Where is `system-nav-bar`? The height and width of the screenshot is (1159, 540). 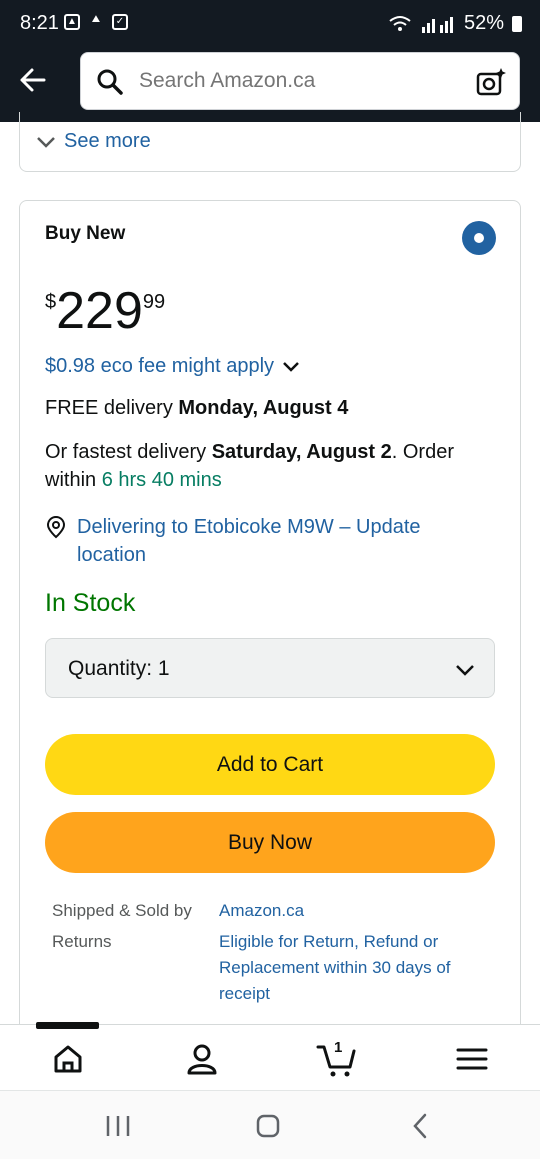
system-nav-bar is located at coordinates (270, 1124).